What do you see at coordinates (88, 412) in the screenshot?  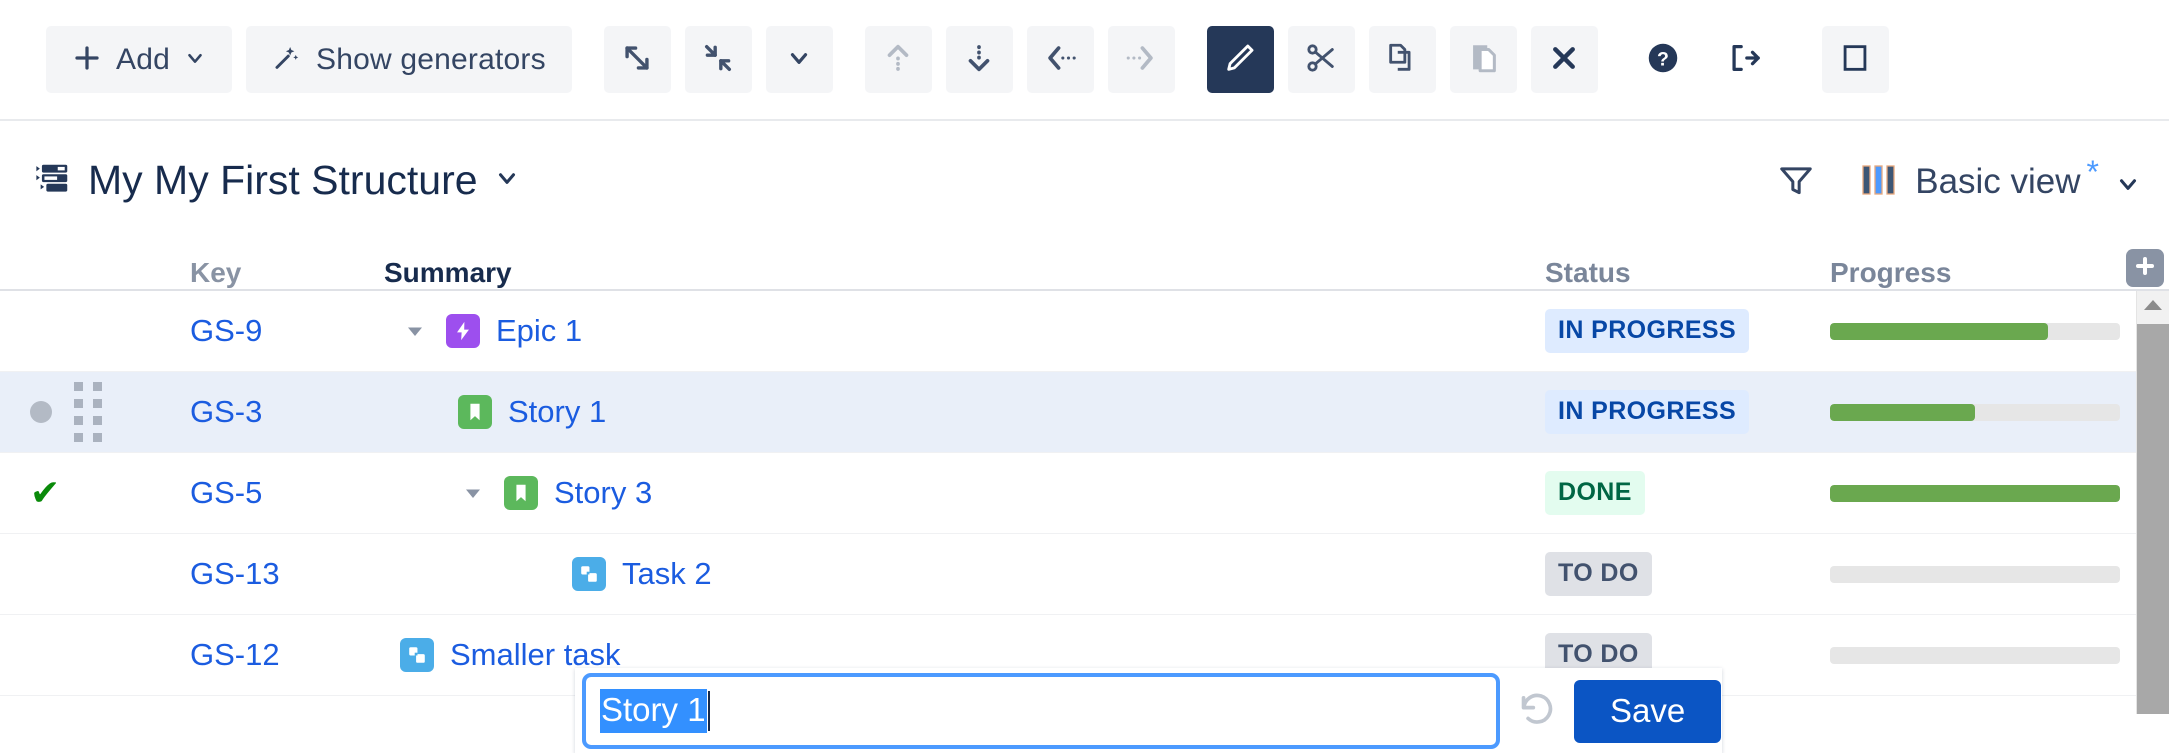 I see `drag-dots-icon` at bounding box center [88, 412].